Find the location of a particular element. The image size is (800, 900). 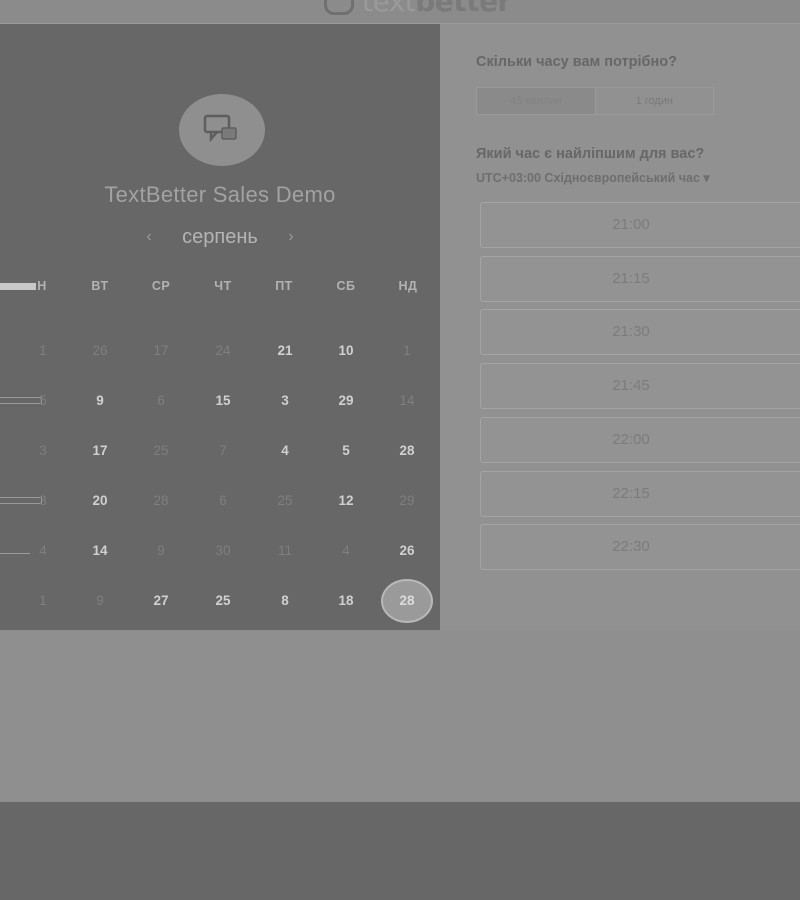

calendar-day-available: 15 is located at coordinates (223, 401).